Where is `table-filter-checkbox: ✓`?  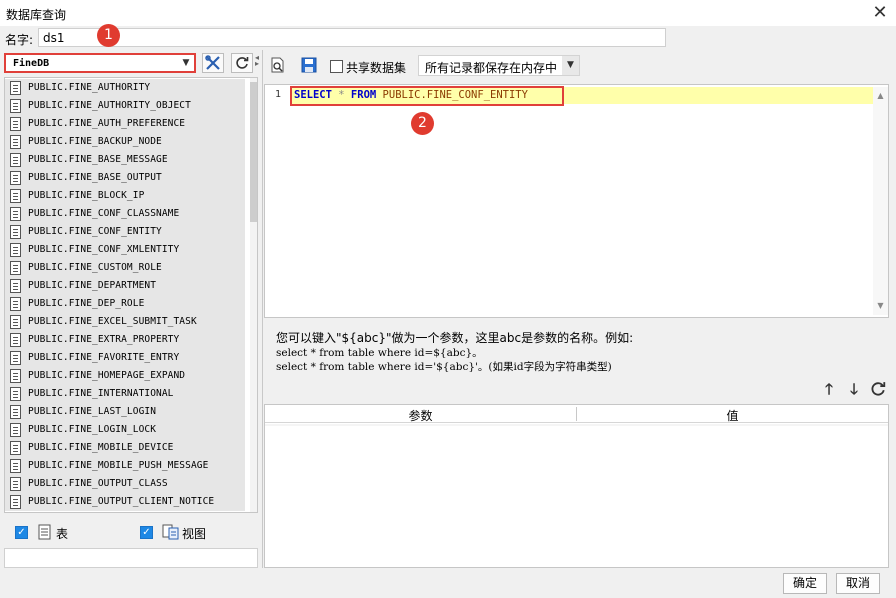
table-filter-checkbox: ✓ is located at coordinates (21, 532).